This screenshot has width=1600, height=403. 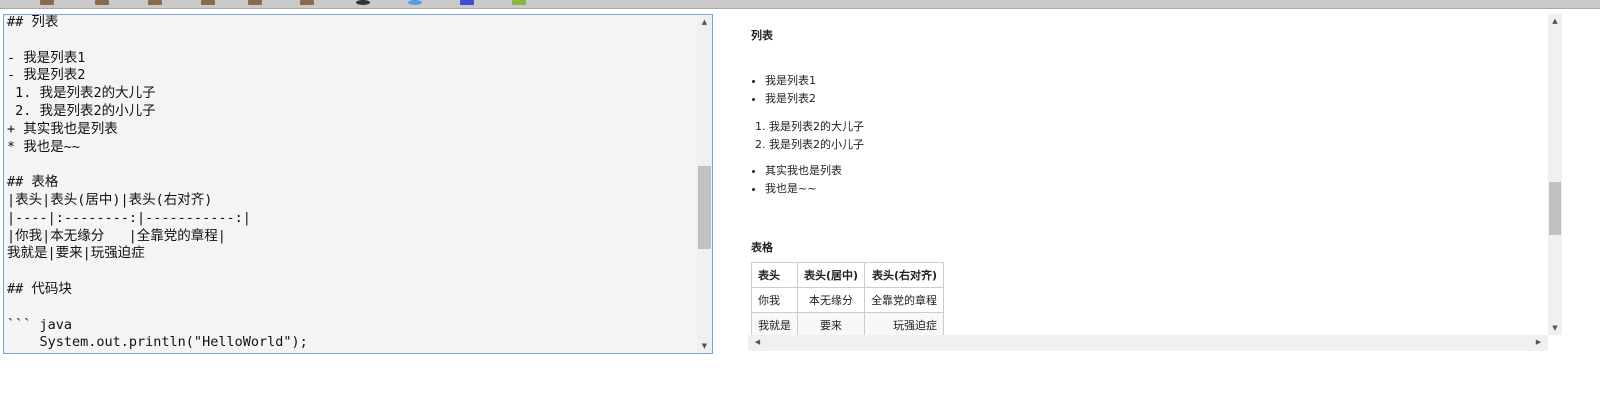 I want to click on table-heading: 表格, so click(x=762, y=247).